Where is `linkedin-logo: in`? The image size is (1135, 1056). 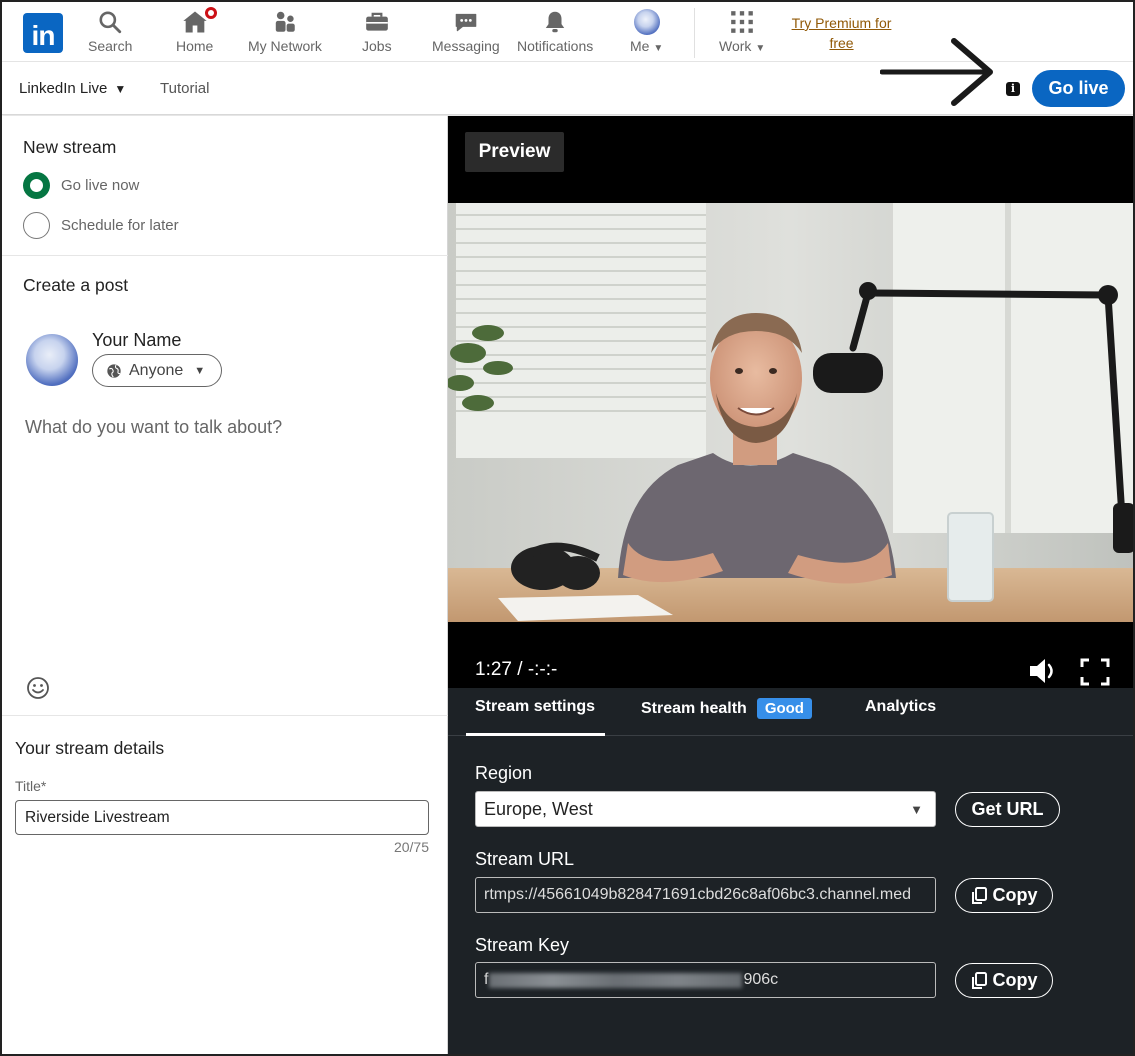
linkedin-logo: in is located at coordinates (43, 33).